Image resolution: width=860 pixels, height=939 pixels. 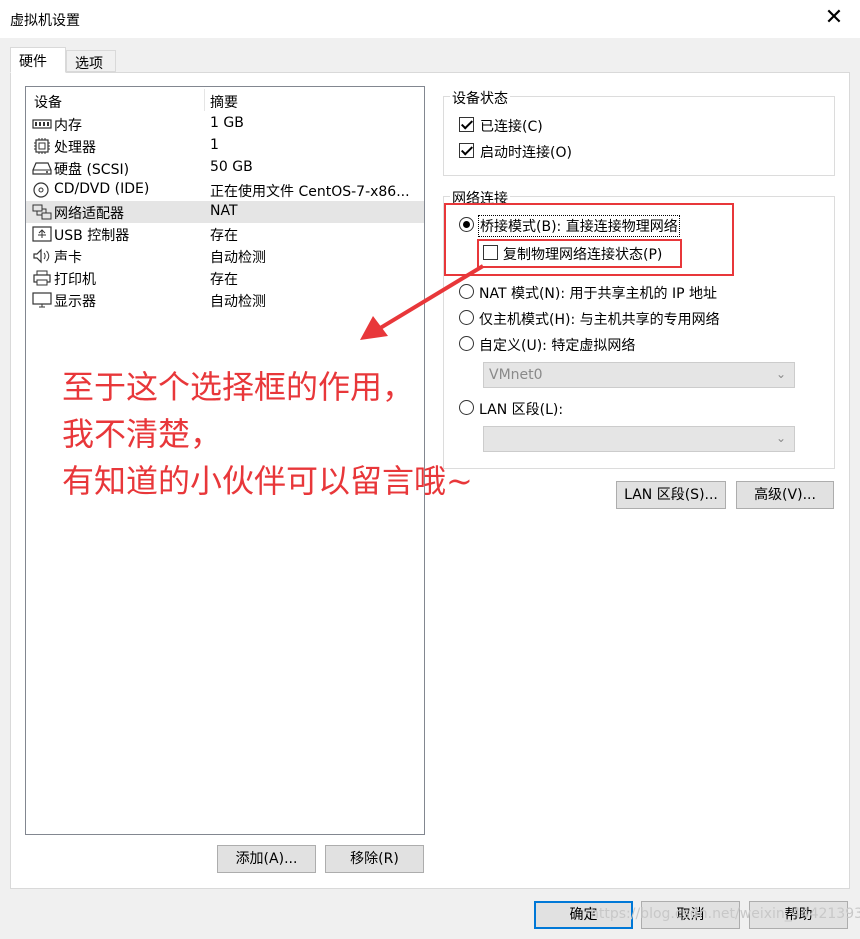 What do you see at coordinates (639, 136) in the screenshot?
I see `device-status-group` at bounding box center [639, 136].